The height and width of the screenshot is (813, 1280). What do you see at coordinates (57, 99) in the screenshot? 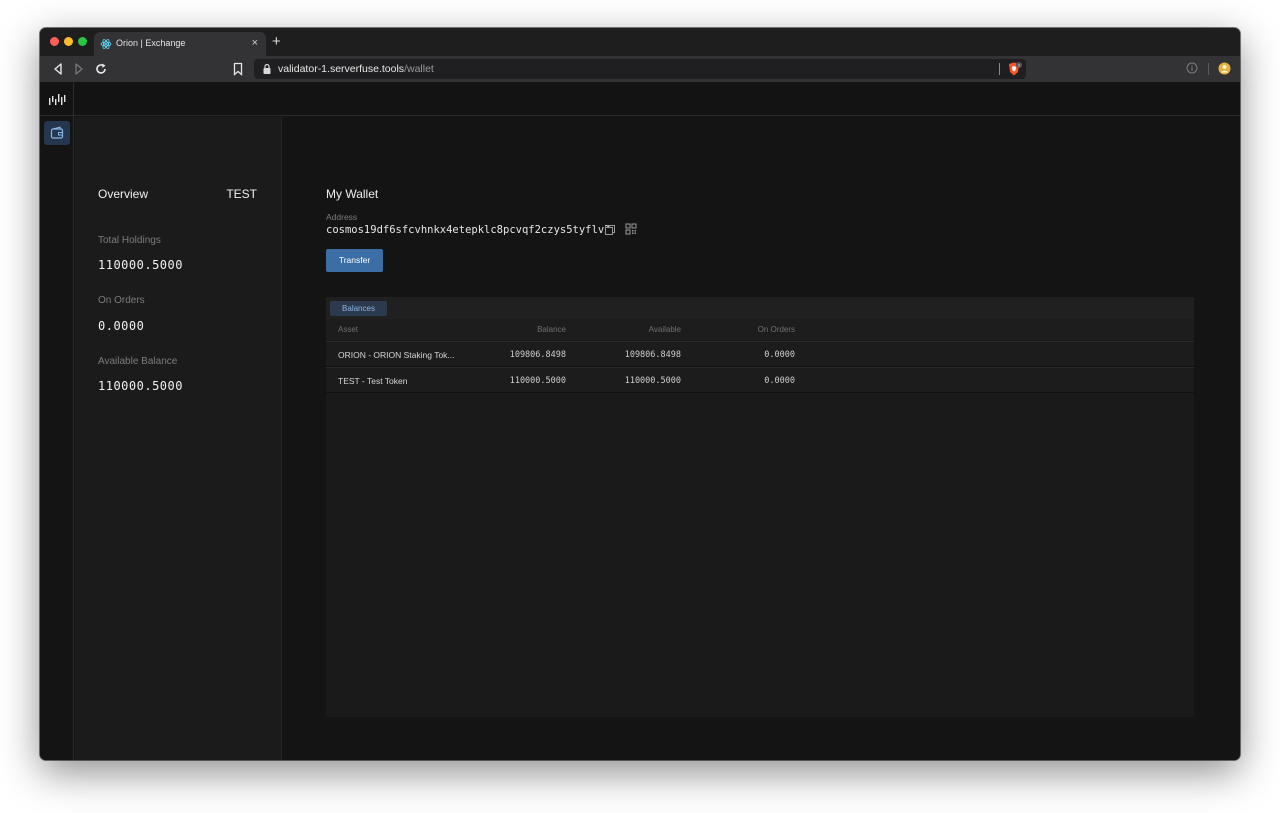
I see `logo-icon` at bounding box center [57, 99].